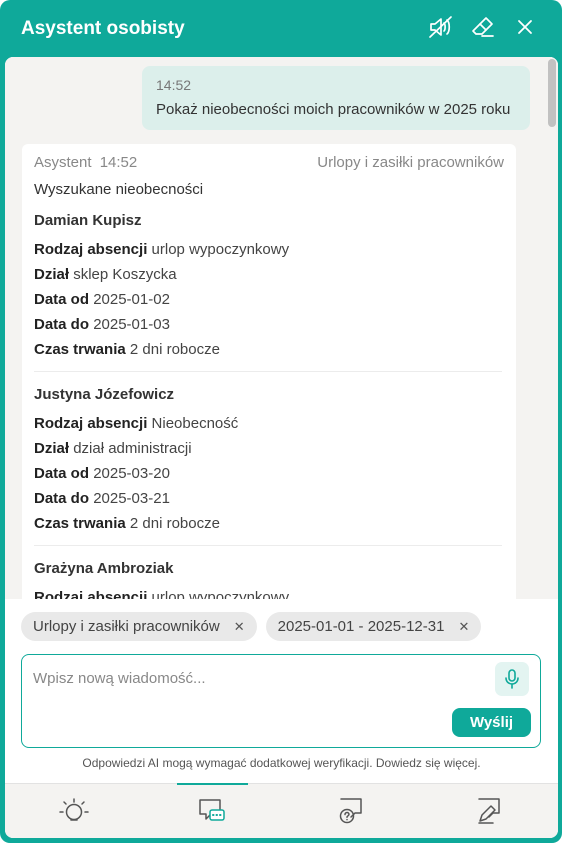 The image size is (562, 843). I want to click on department: dział administracji, so click(132, 448).